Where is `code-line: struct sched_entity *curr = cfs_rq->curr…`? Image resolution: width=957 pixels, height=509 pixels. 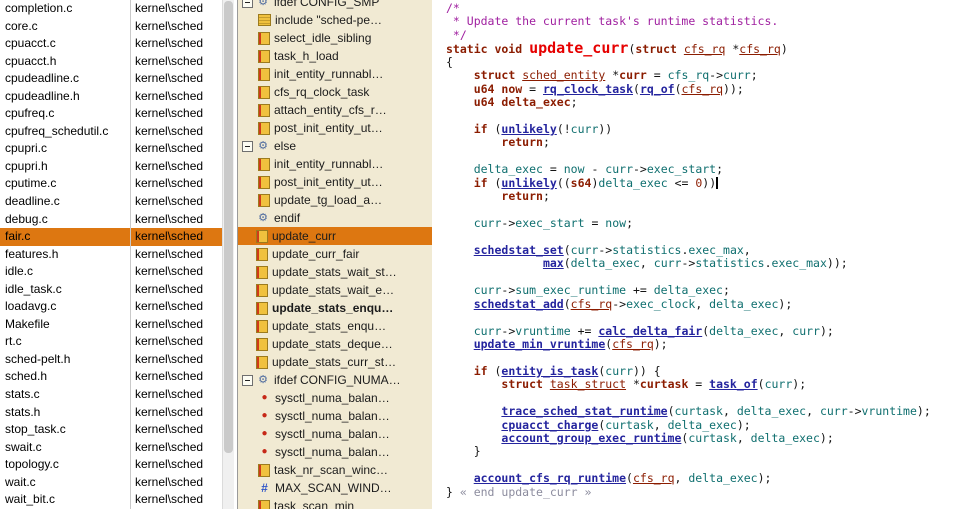 code-line: struct sched_entity *curr = cfs_rq->curr… is located at coordinates (701, 75).